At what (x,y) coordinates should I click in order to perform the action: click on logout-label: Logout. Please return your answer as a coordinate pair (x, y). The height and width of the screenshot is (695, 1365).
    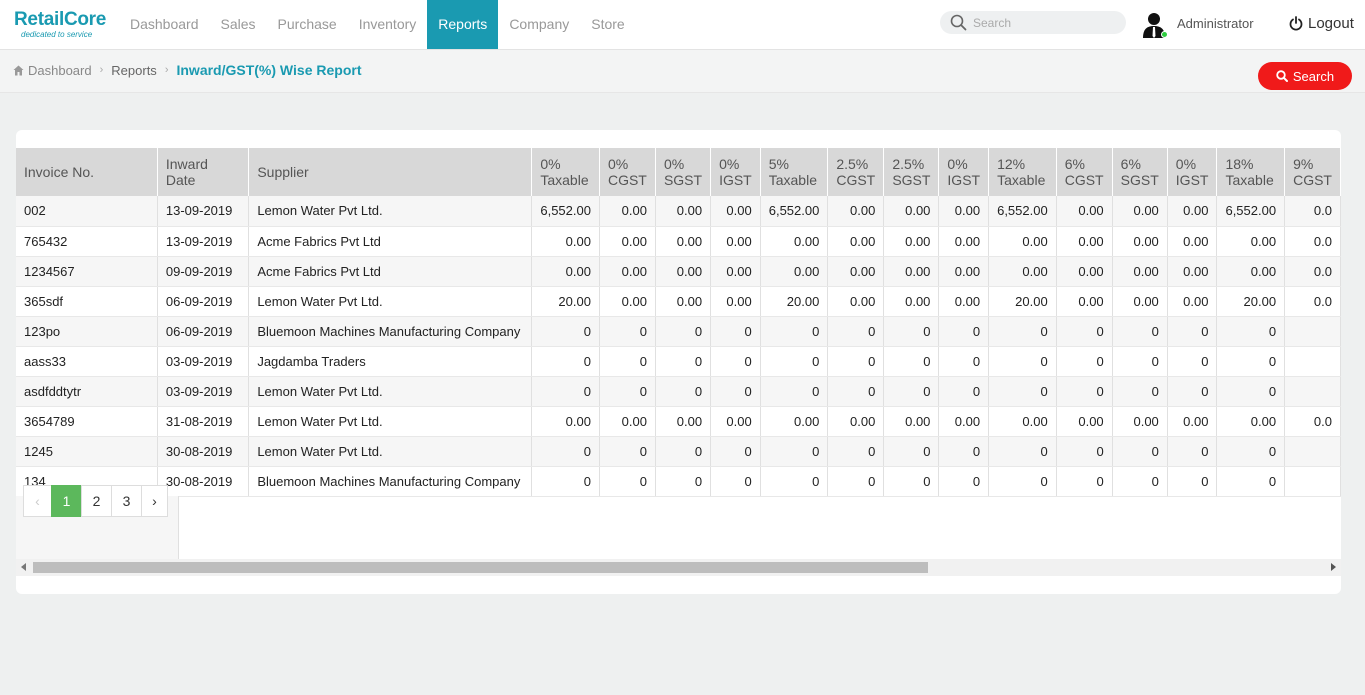
    Looking at the image, I should click on (1331, 23).